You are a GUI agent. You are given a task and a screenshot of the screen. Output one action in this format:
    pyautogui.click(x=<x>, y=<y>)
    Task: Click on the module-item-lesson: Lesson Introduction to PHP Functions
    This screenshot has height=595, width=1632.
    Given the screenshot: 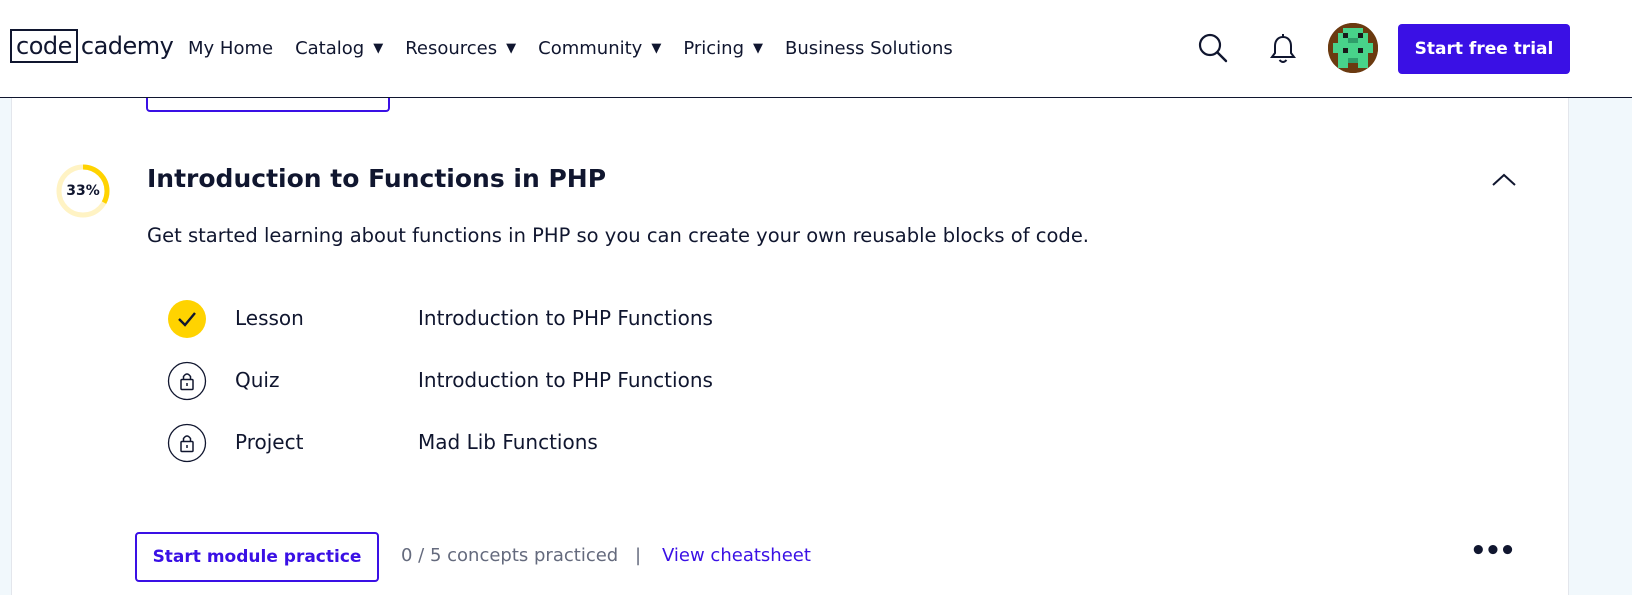 What is the action you would take?
    pyautogui.click(x=517, y=319)
    